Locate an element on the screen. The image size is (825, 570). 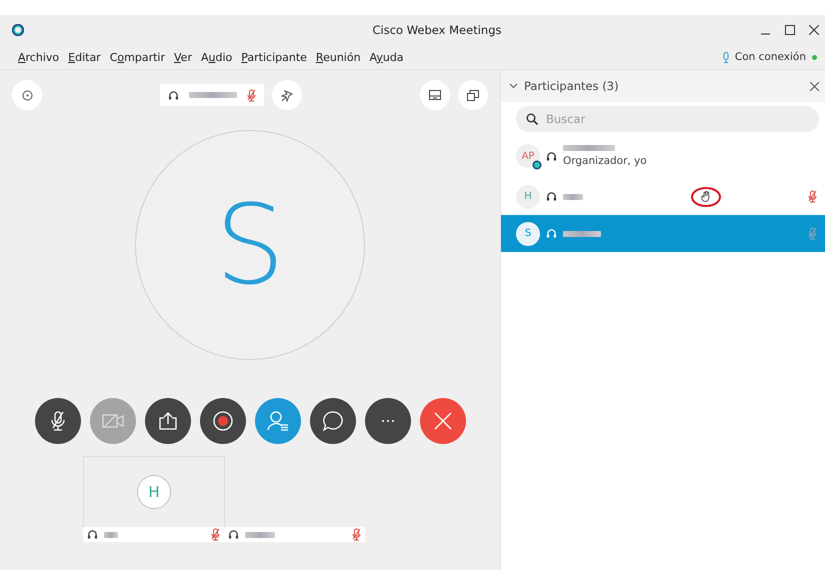
speaker-avatar: S is located at coordinates (250, 245).